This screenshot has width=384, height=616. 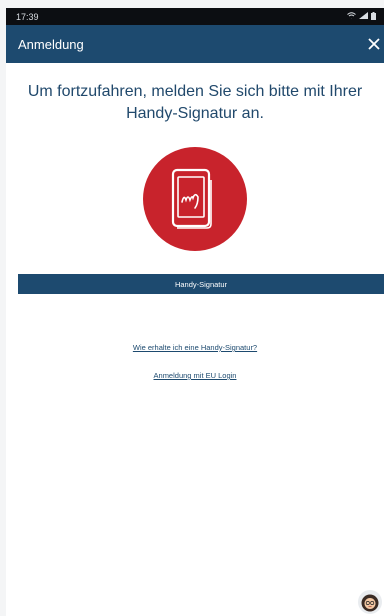 I want to click on app-title: Anmeldung, so click(x=51, y=44).